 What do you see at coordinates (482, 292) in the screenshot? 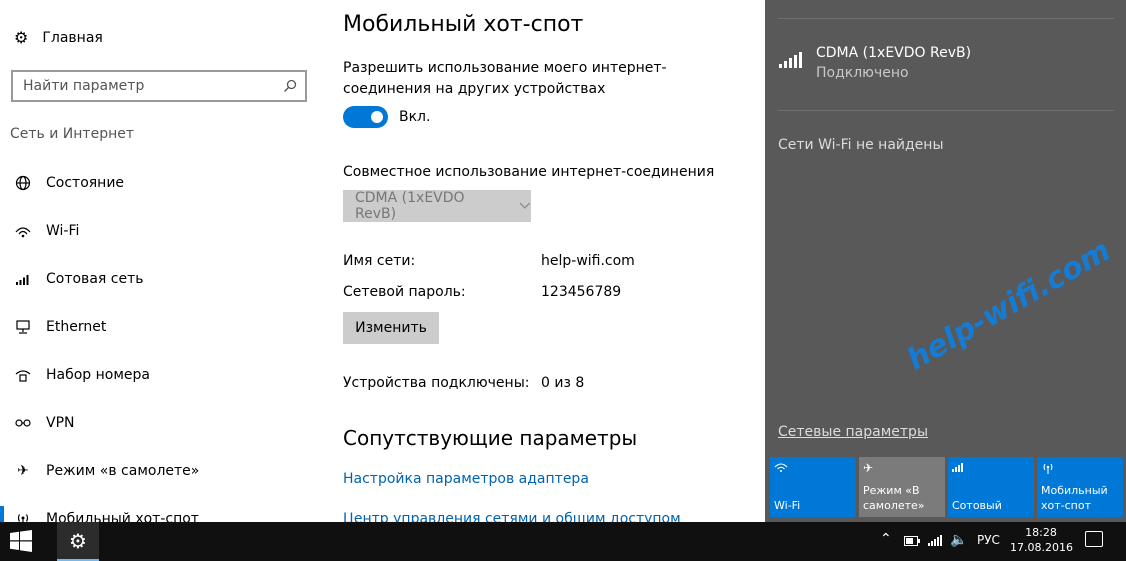
I see `password-row: Сетевой пароль: 123456789` at bounding box center [482, 292].